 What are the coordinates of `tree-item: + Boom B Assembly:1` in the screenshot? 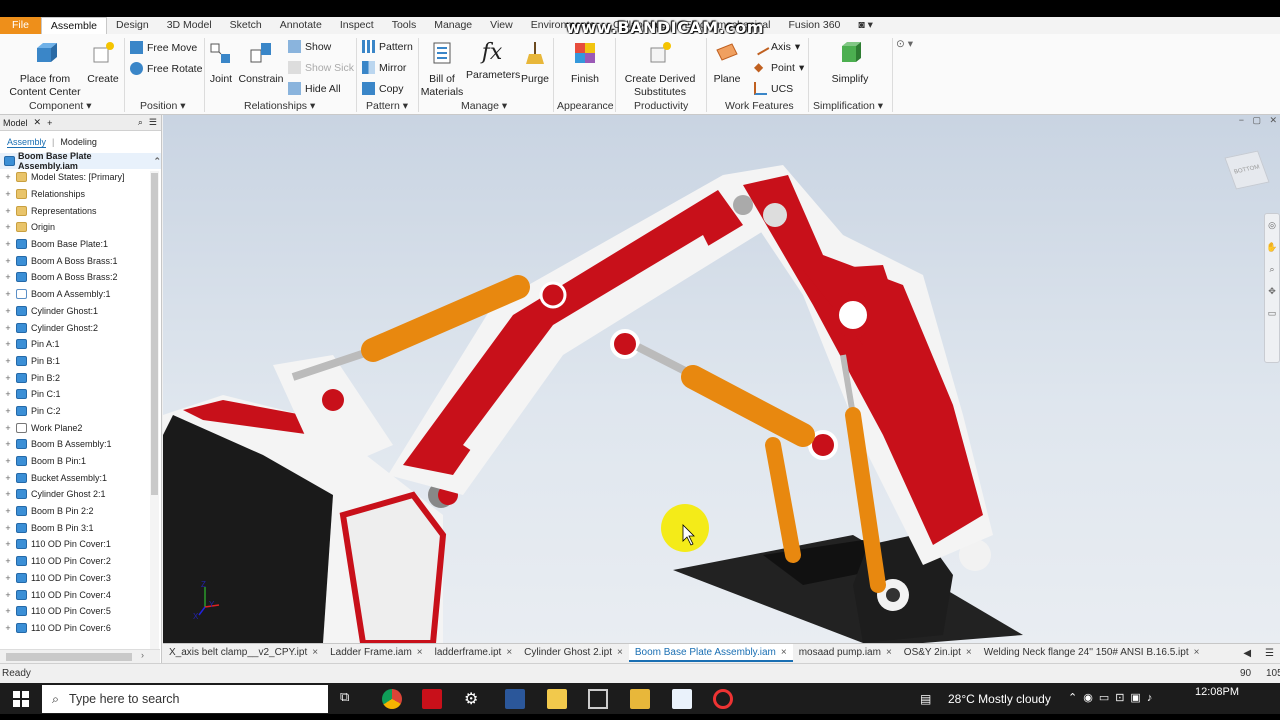 It's located at (80, 444).